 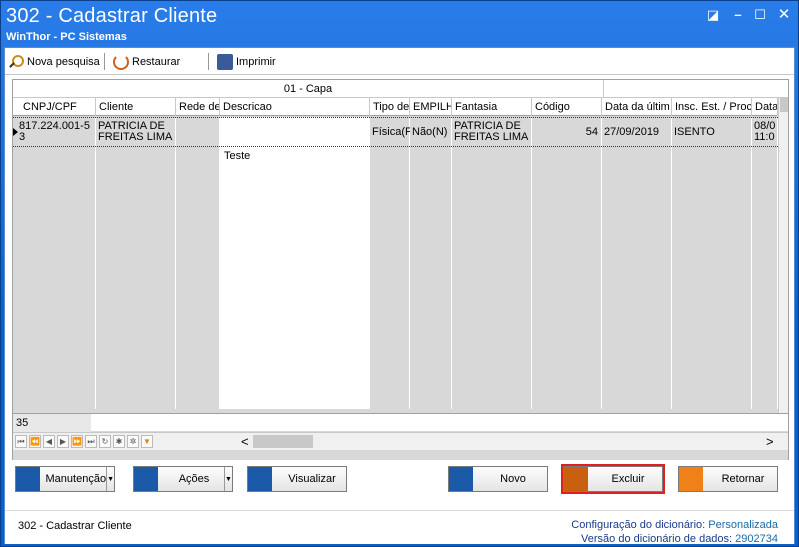 I want to click on refresh-icon: ↻, so click(x=105, y=441).